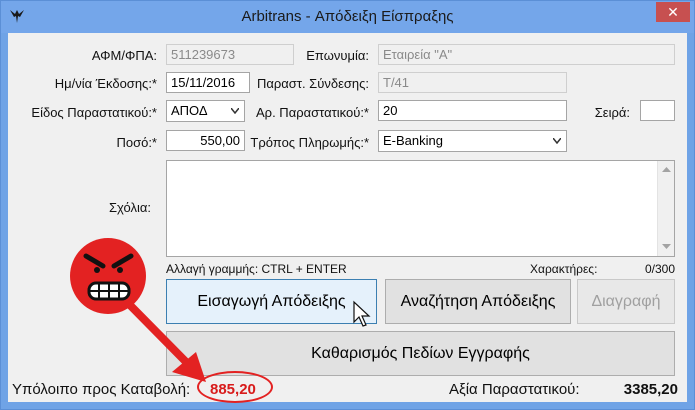 Image resolution: width=695 pixels, height=410 pixels. I want to click on arrow-annotation, so click(163, 339).